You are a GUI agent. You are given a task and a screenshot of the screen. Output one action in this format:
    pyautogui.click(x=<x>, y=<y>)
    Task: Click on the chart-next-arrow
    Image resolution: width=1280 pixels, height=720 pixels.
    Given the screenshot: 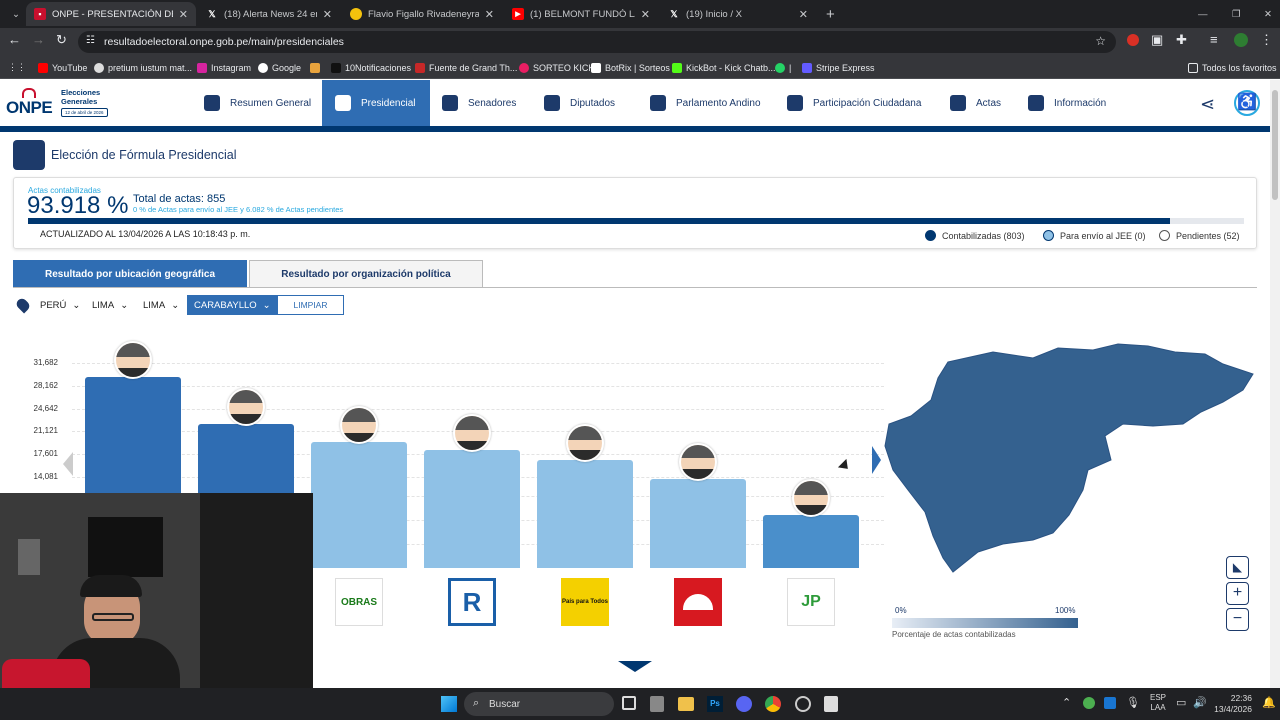 What is the action you would take?
    pyautogui.click(x=876, y=460)
    